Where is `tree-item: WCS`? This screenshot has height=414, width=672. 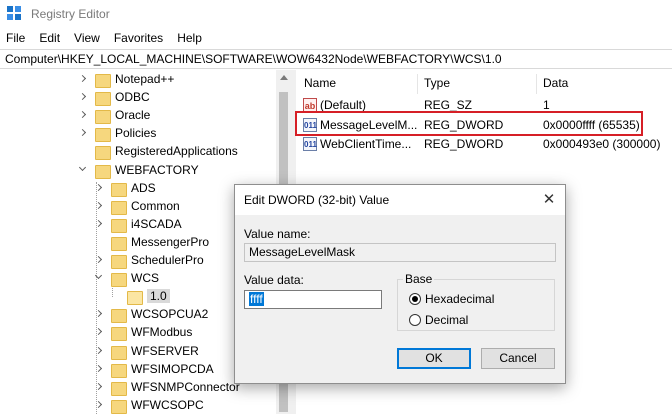 tree-item: WCS is located at coordinates (126, 278).